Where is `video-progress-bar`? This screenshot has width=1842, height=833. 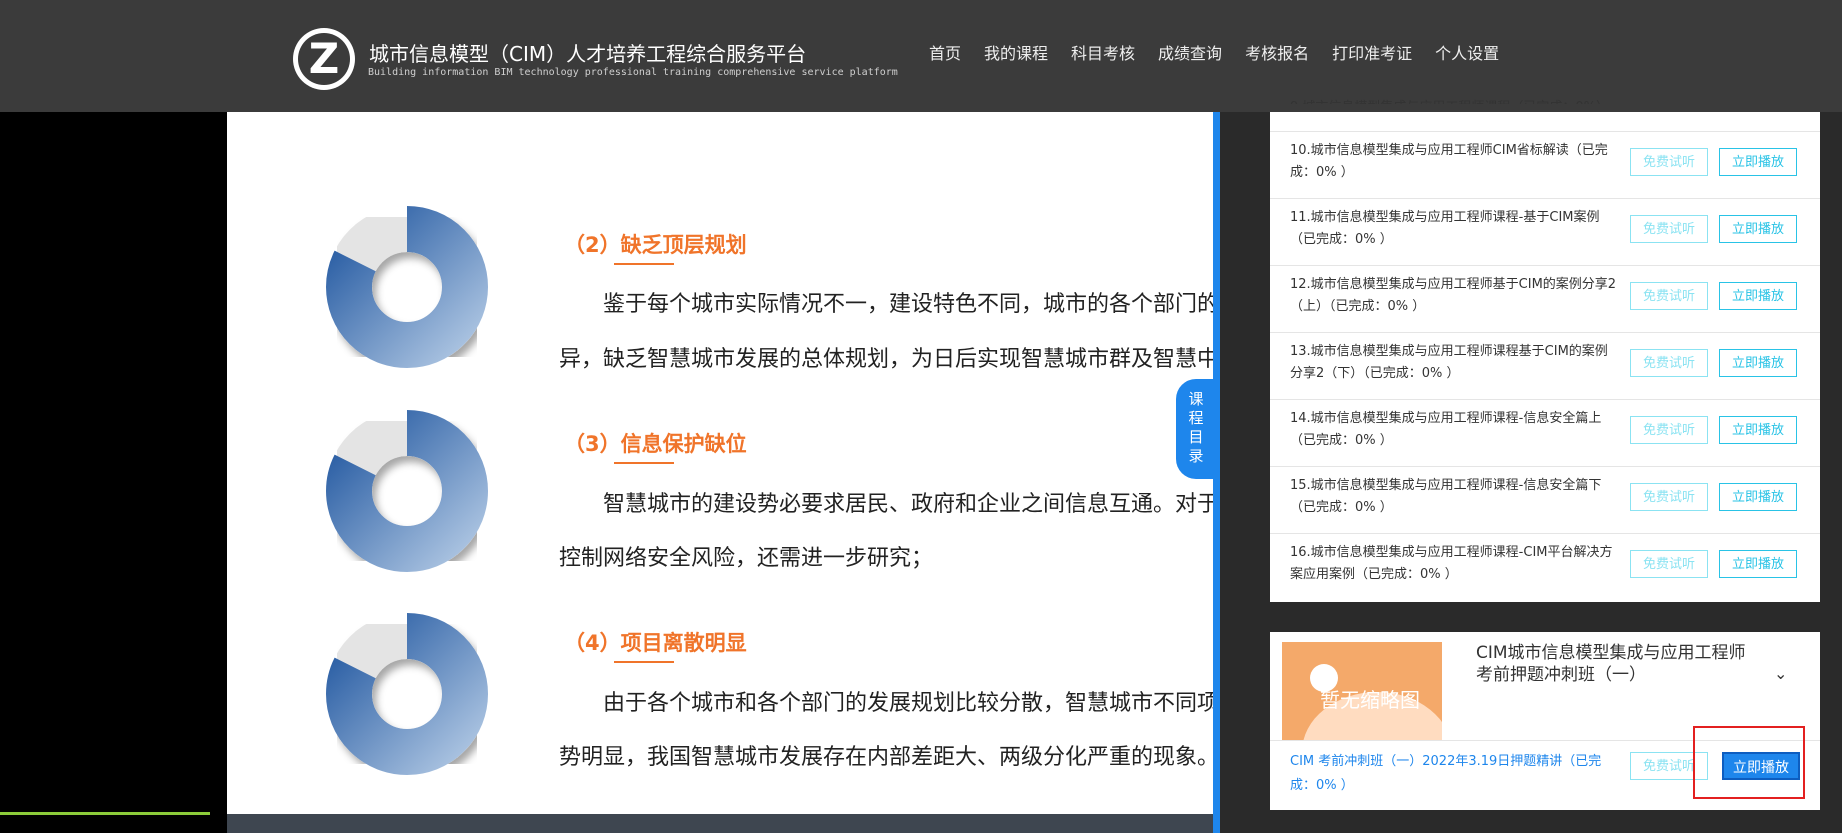
video-progress-bar is located at coordinates (105, 813).